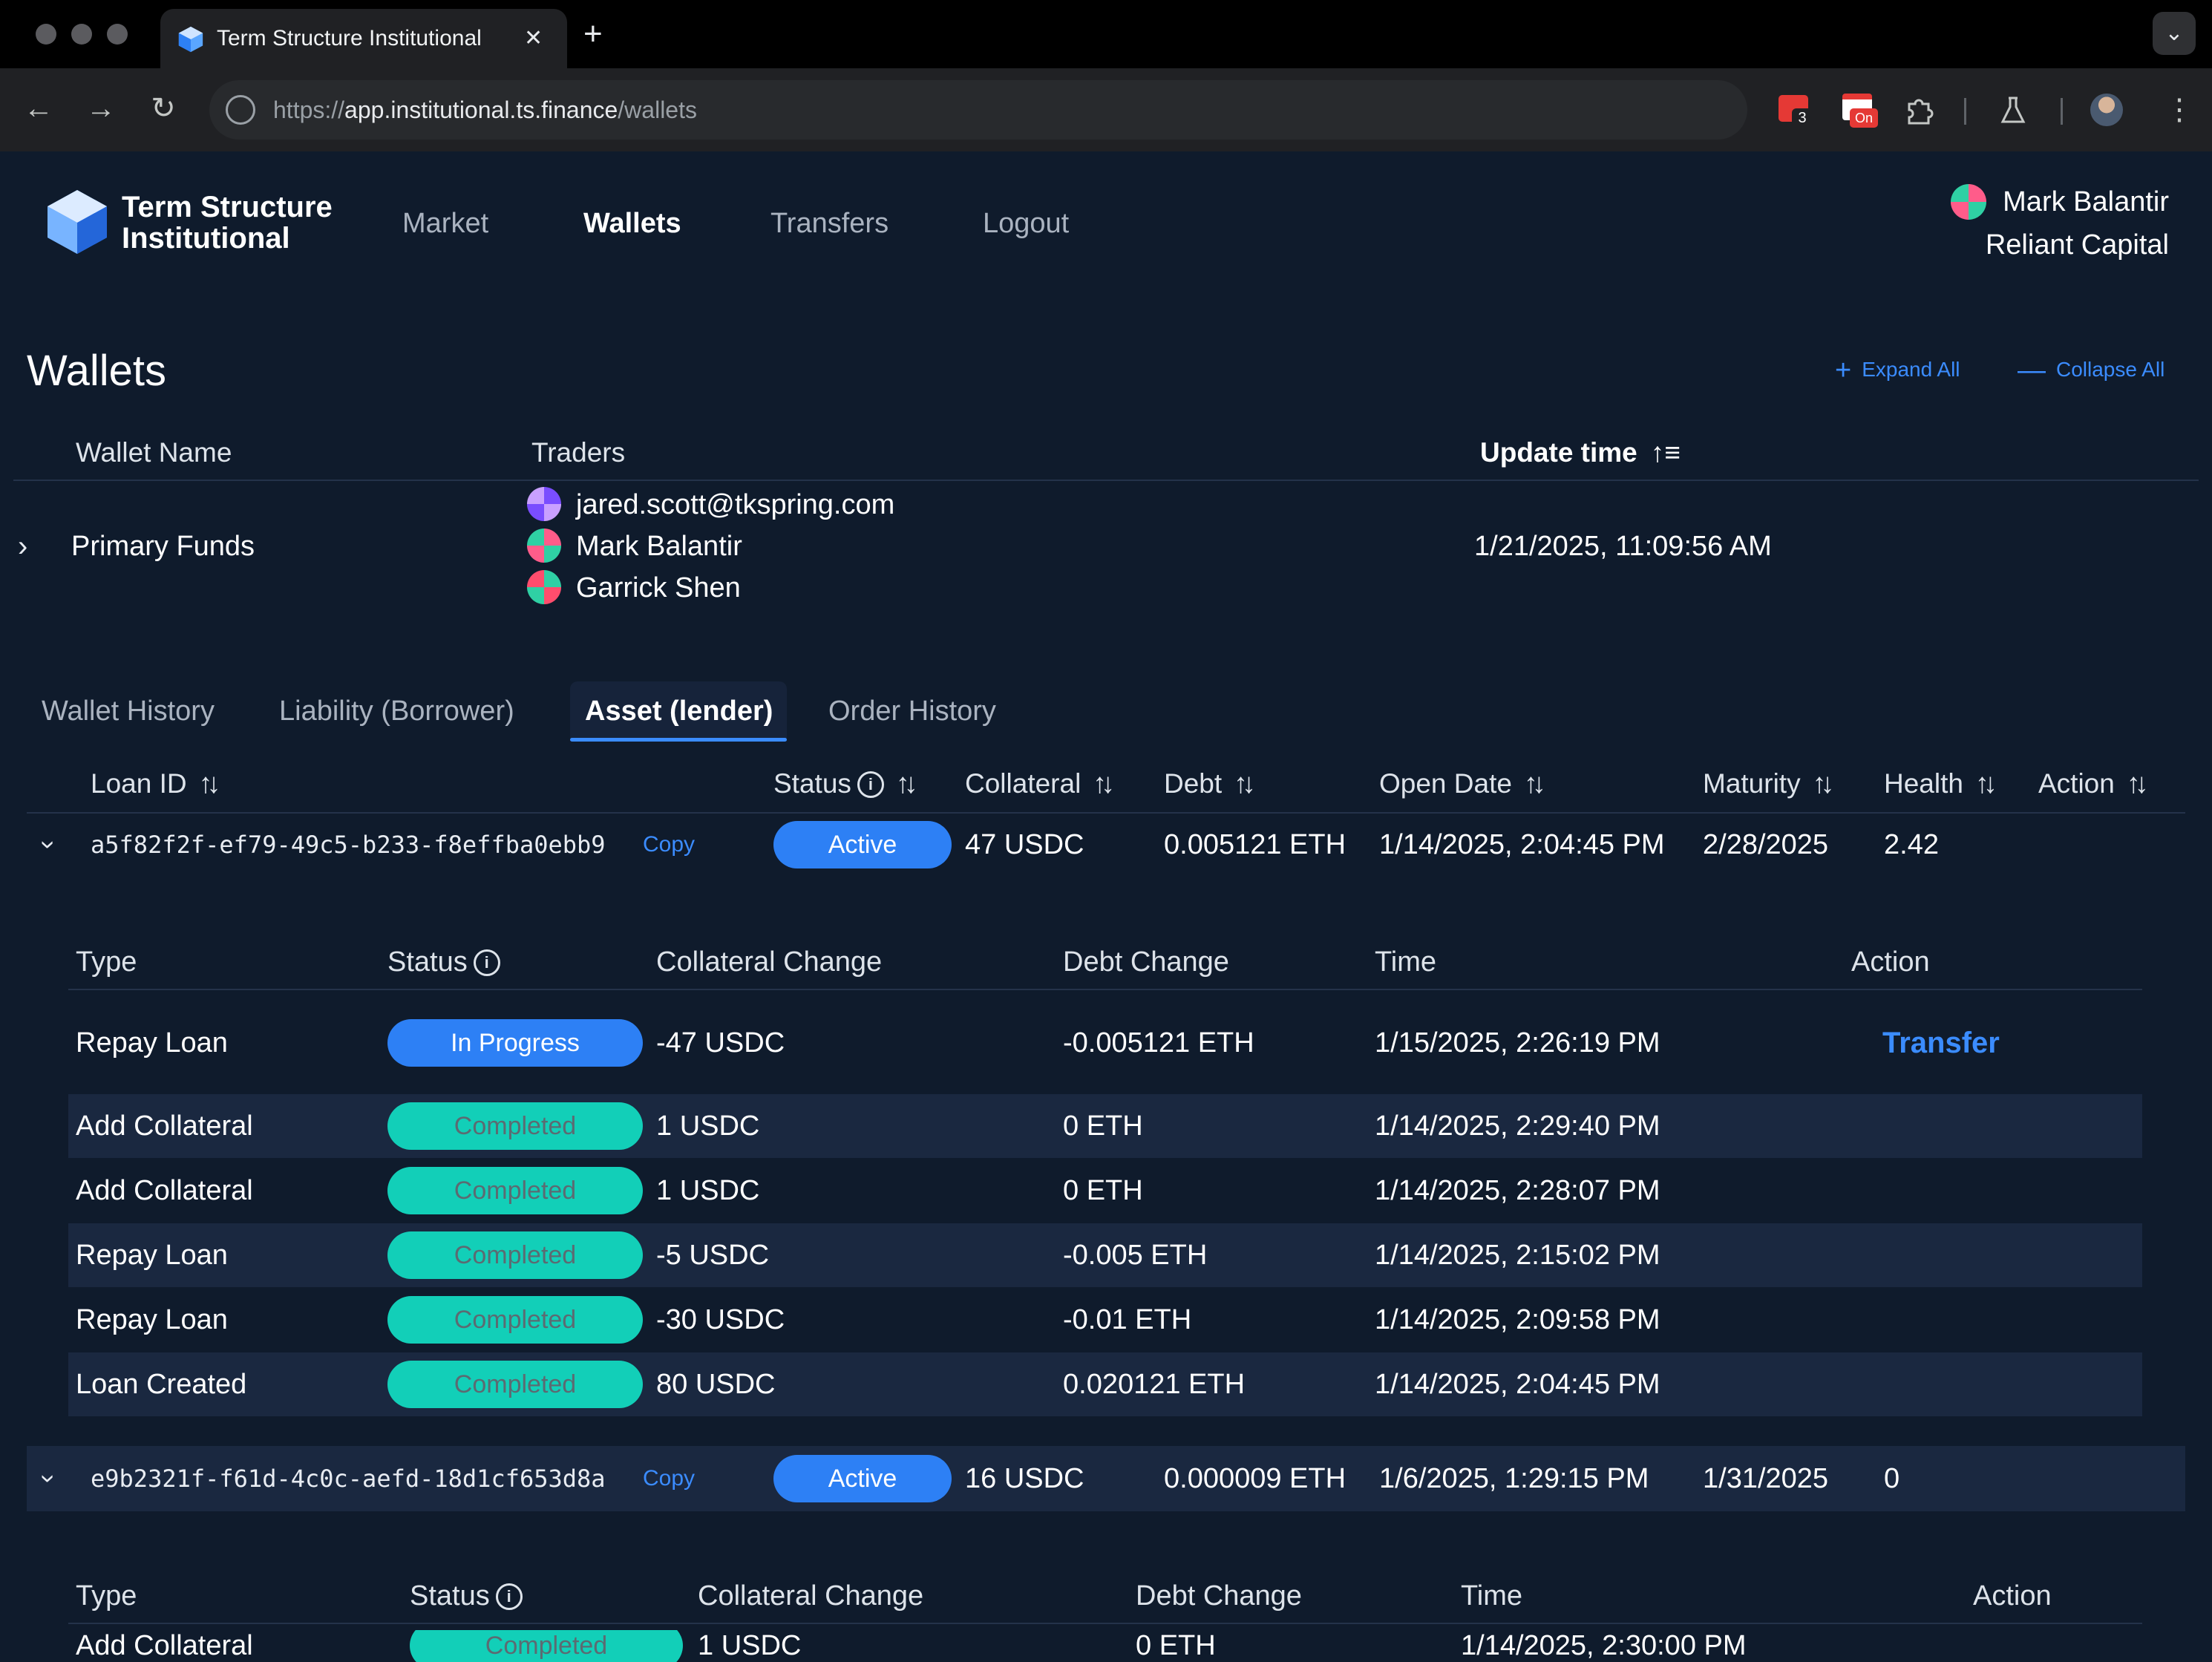 The image size is (2212, 1662). What do you see at coordinates (515, 1043) in the screenshot?
I see `status-badge: In Progress` at bounding box center [515, 1043].